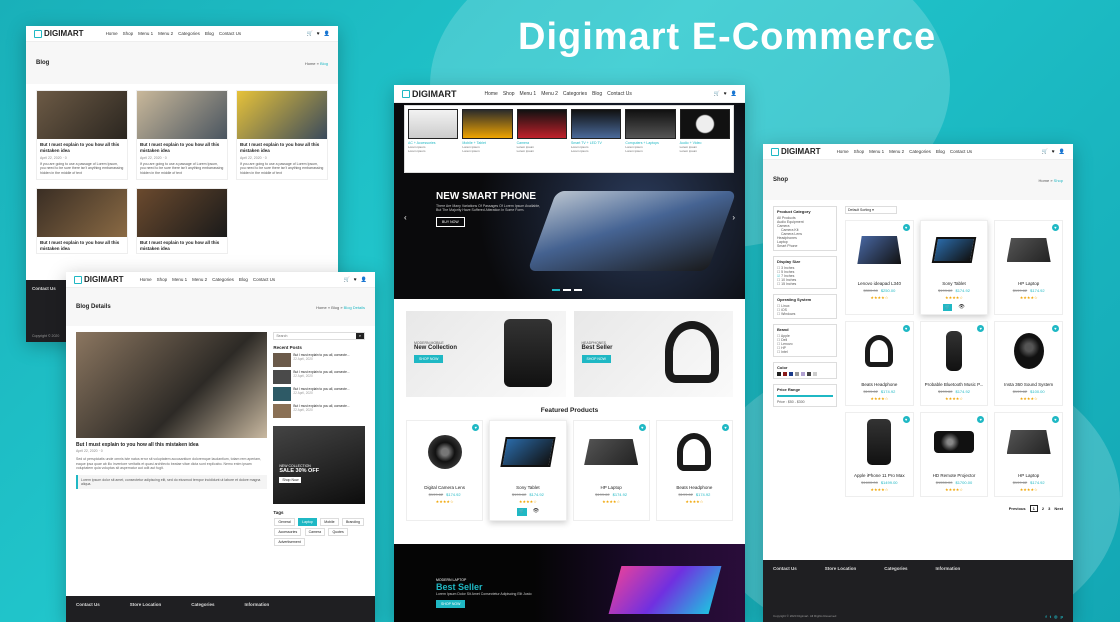 The width and height of the screenshot is (1120, 622). Describe the element at coordinates (1028, 454) in the screenshot. I see `product-card: ♥ HP Laptop $199.62 $174.92 ★★★★☆` at that location.